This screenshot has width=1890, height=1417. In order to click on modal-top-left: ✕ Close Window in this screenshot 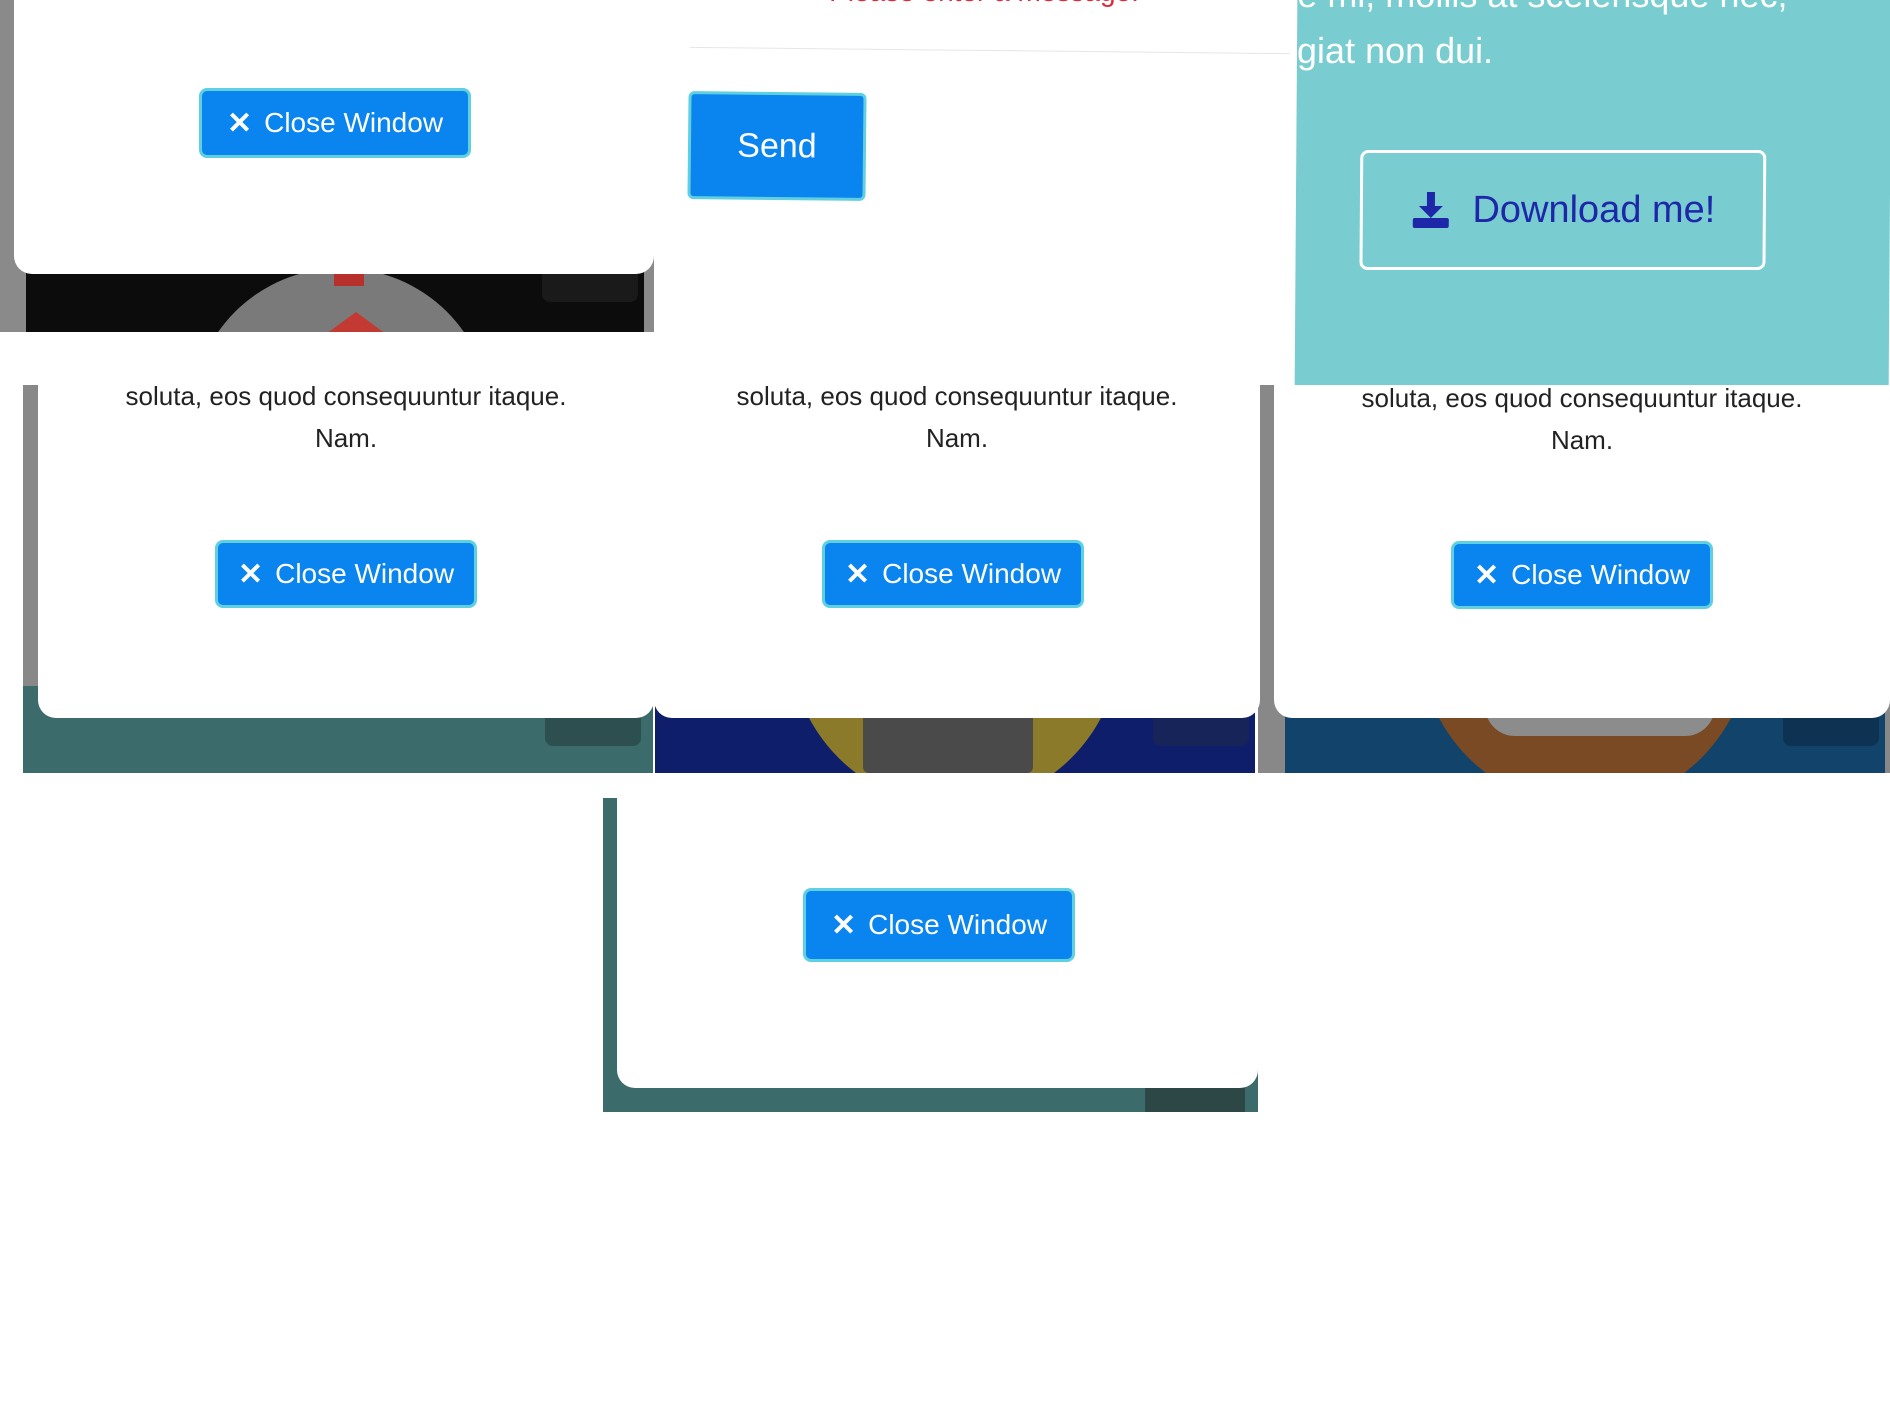, I will do `click(334, 137)`.